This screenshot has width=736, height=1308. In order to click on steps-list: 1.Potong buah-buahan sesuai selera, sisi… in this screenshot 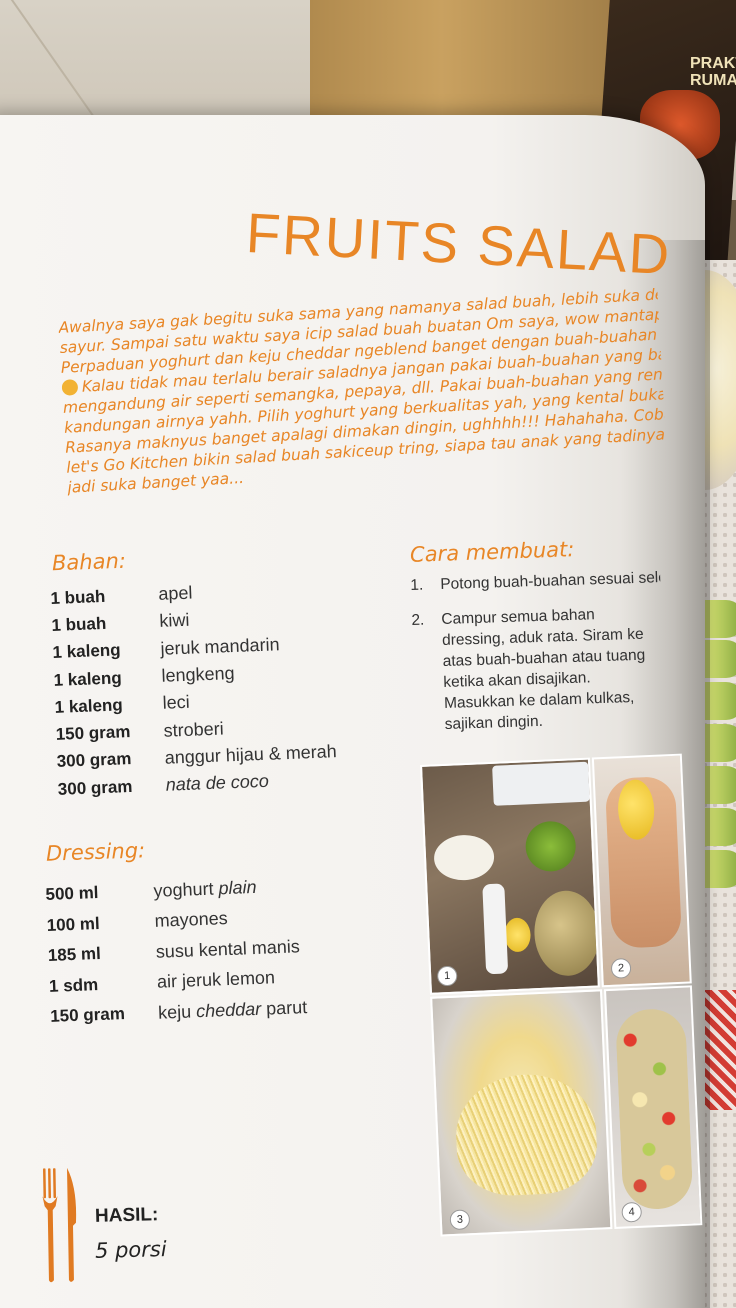, I will do `click(537, 658)`.